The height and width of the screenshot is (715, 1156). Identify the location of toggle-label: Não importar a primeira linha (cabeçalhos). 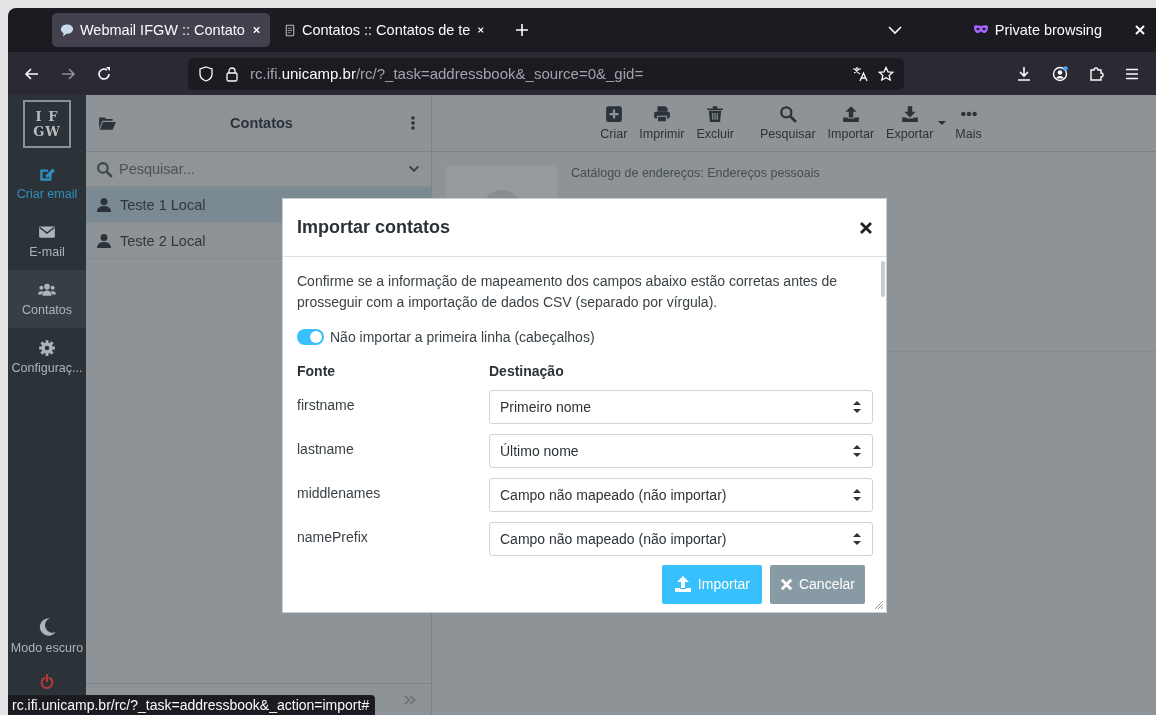
(462, 337).